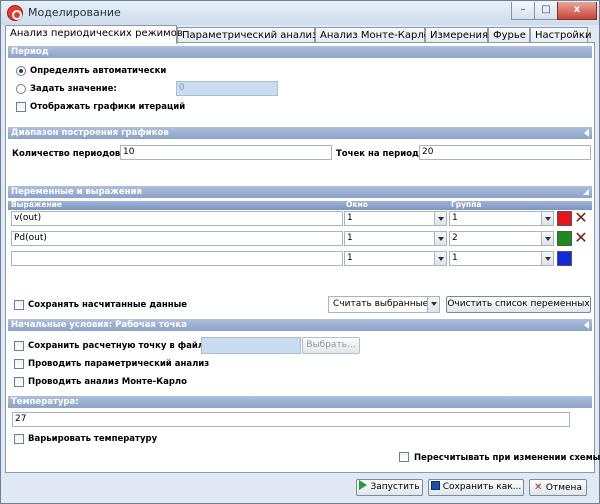 The image size is (600, 504). What do you see at coordinates (30, 52) in the screenshot?
I see `period-header-label: Период` at bounding box center [30, 52].